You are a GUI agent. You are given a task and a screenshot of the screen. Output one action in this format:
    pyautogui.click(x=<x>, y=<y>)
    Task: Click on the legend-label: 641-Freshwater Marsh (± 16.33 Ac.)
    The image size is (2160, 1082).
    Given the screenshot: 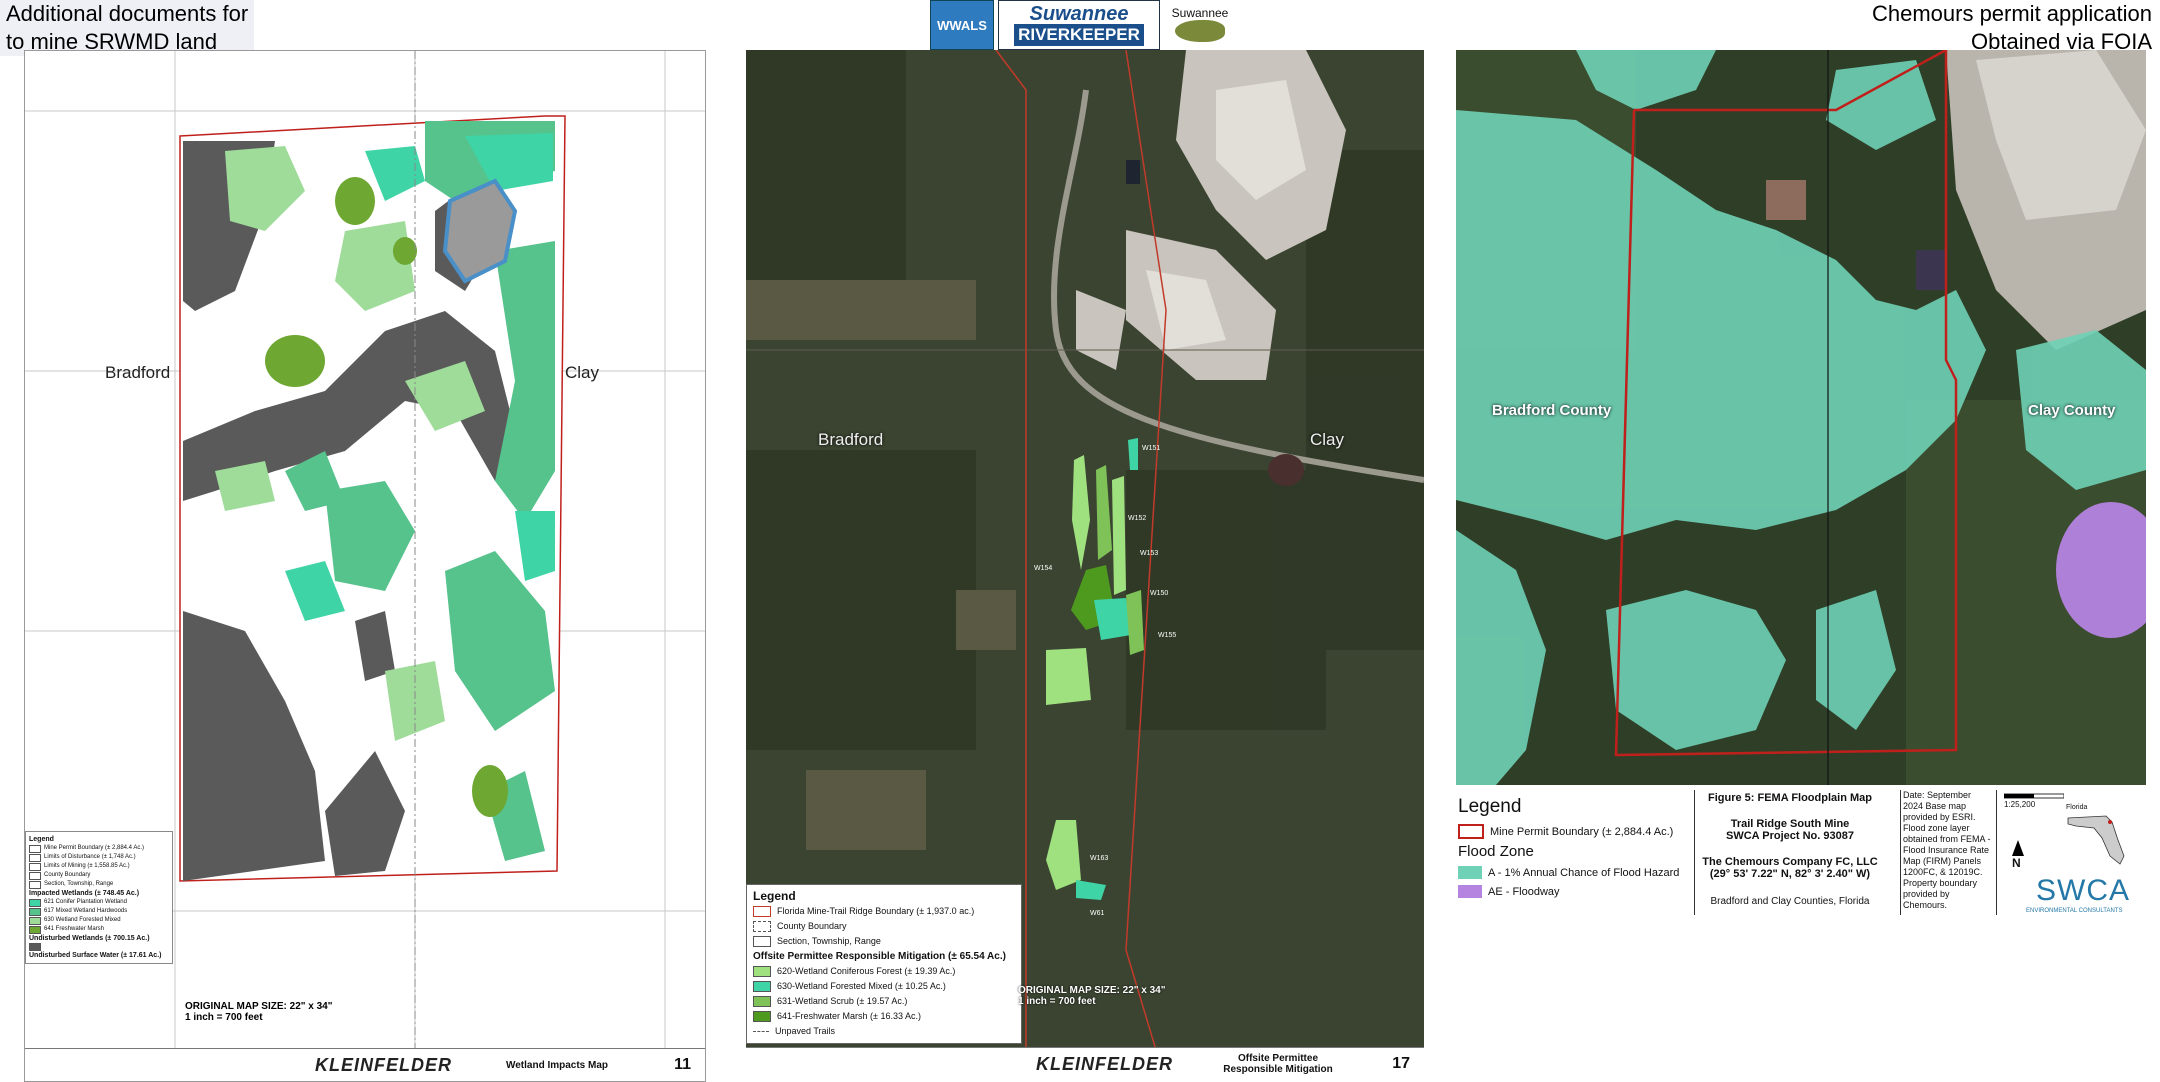 What is the action you would take?
    pyautogui.click(x=849, y=1016)
    